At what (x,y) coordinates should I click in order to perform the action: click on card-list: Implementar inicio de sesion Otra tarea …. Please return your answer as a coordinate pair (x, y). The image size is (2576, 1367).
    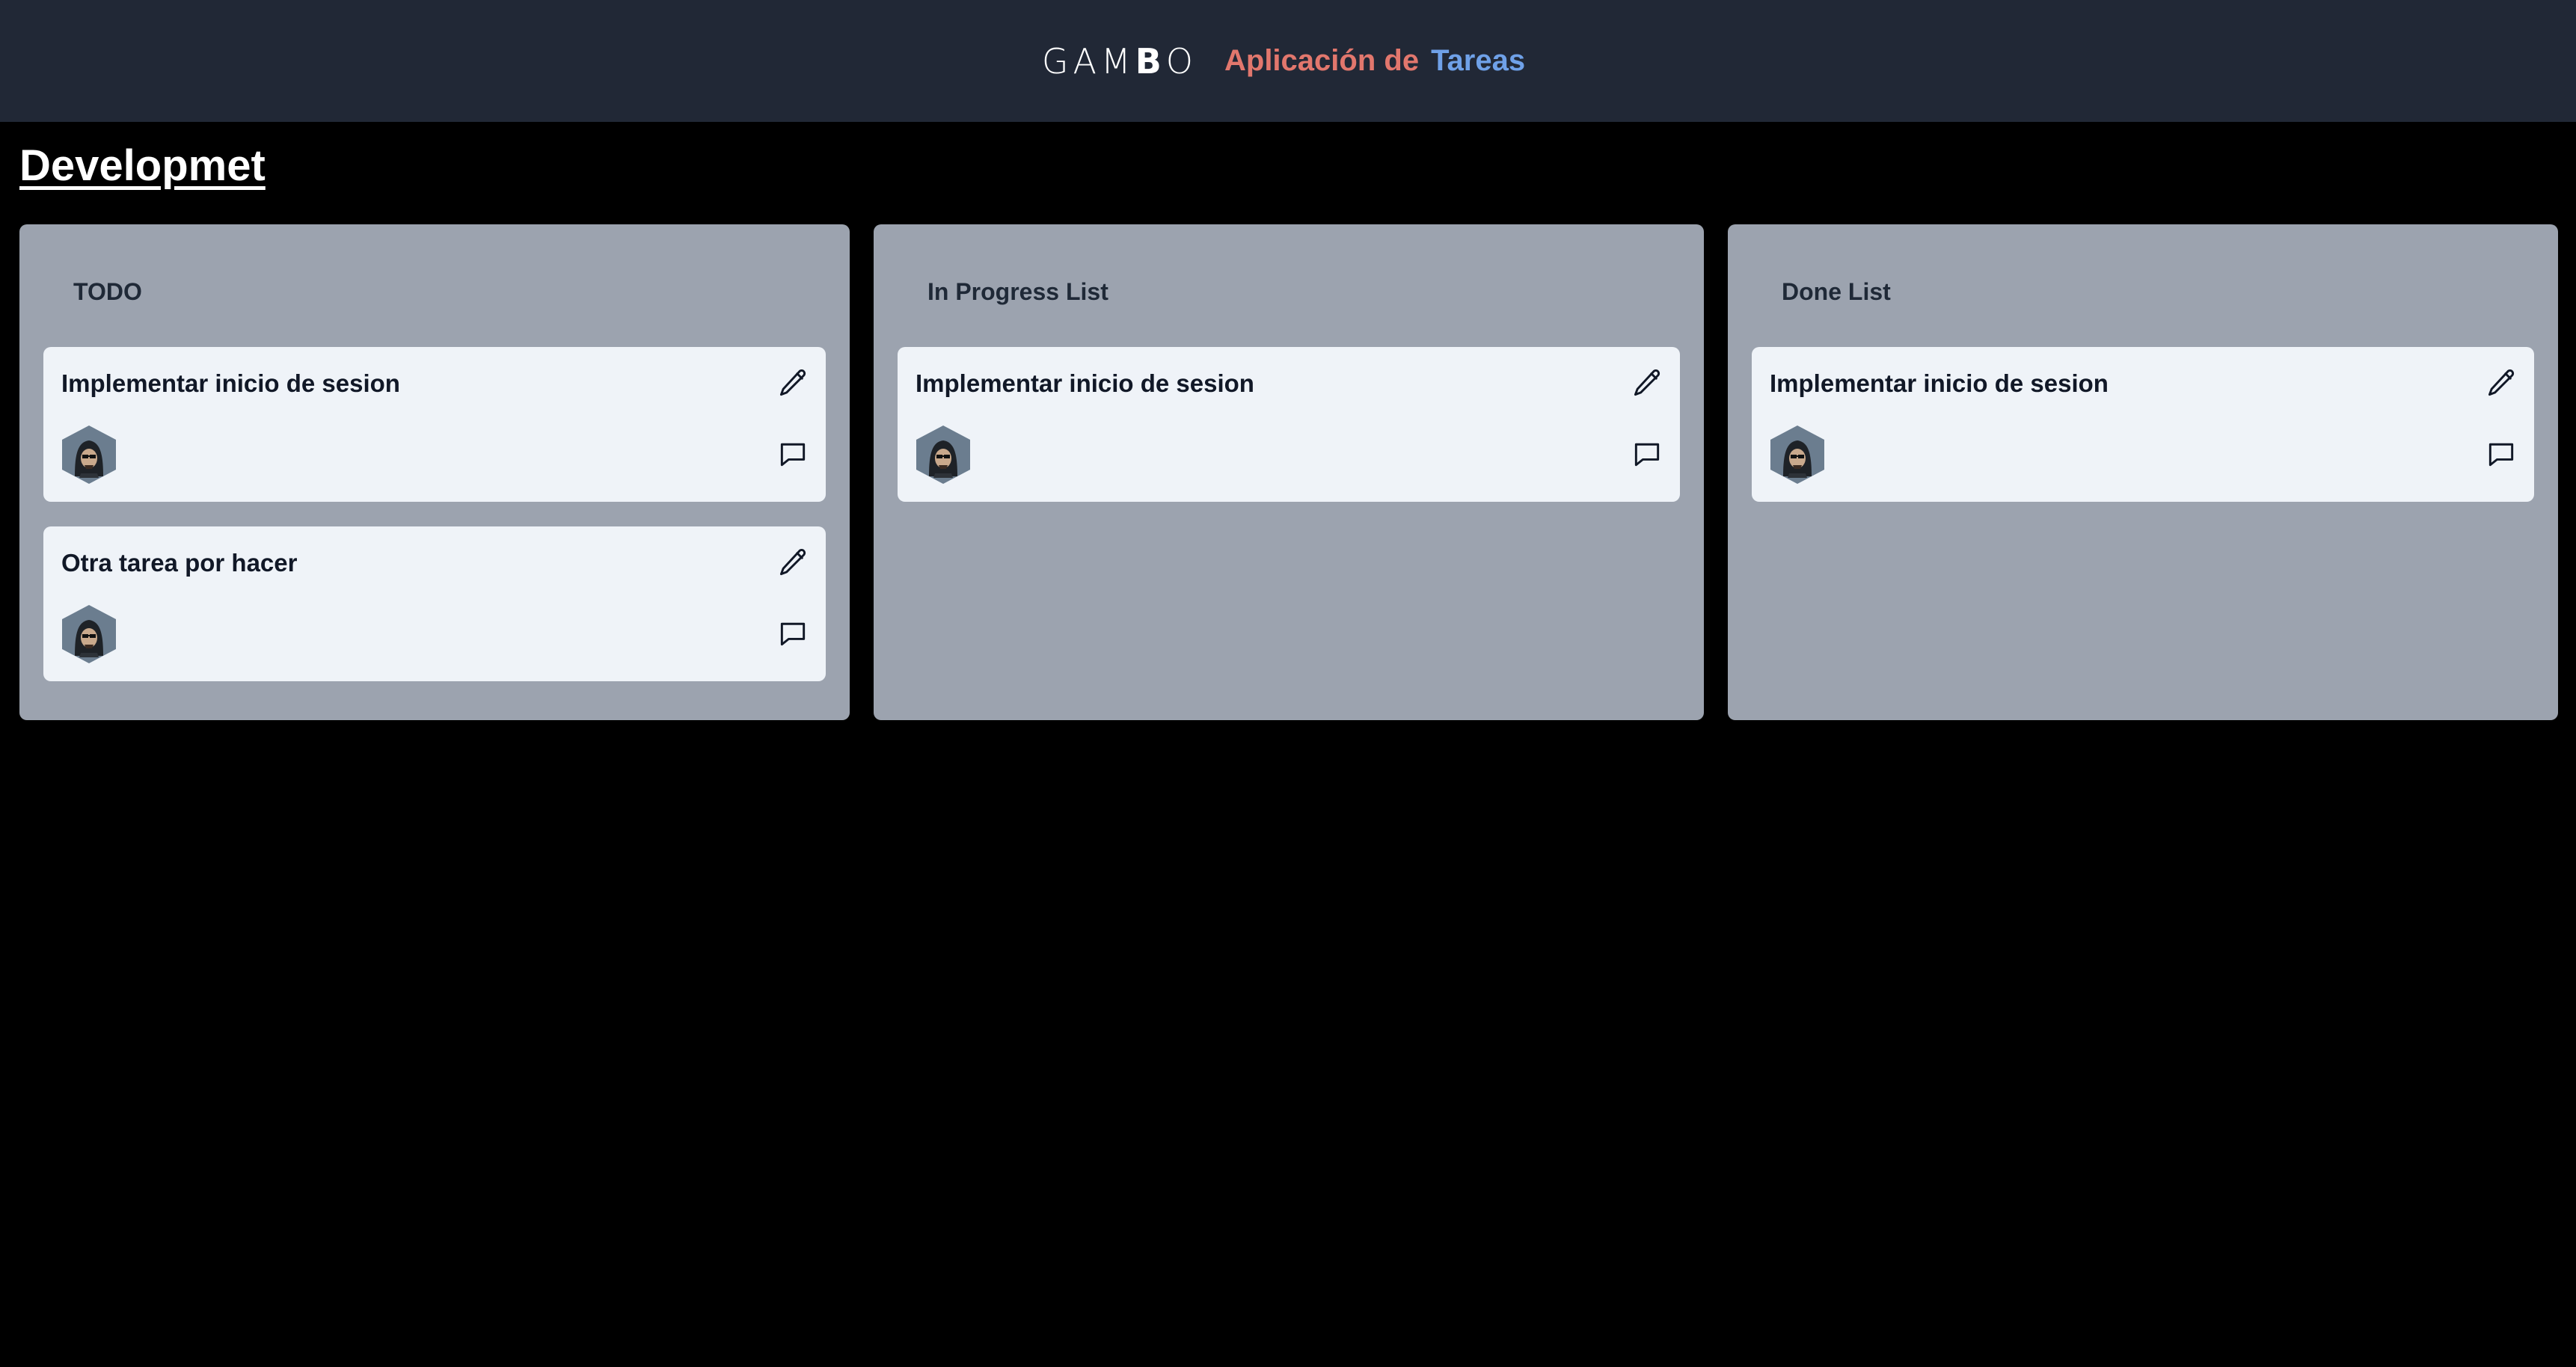
    Looking at the image, I should click on (434, 514).